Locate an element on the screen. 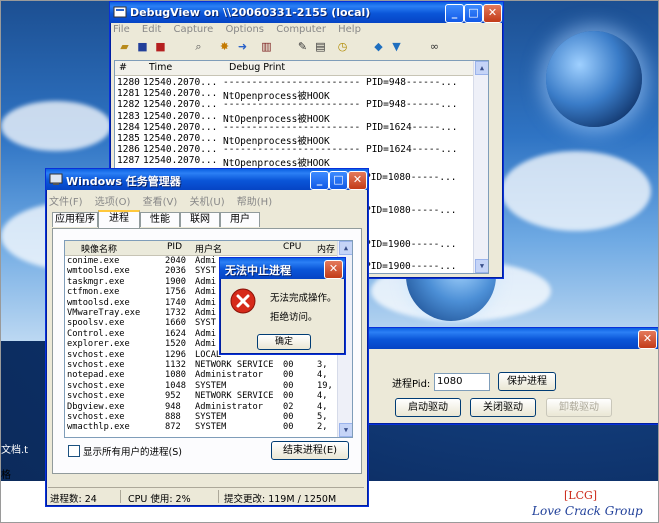 This screenshot has height=523, width=659. menu-help: 帮助(H) is located at coordinates (254, 202).